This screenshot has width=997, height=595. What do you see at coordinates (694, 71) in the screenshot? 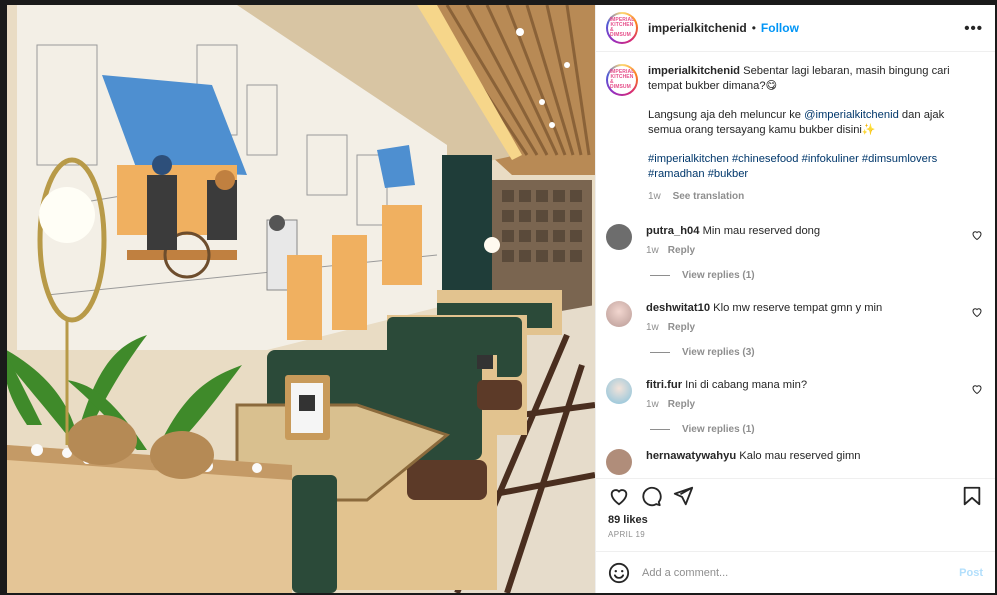
I see `caption-username: imperialkitchenid` at bounding box center [694, 71].